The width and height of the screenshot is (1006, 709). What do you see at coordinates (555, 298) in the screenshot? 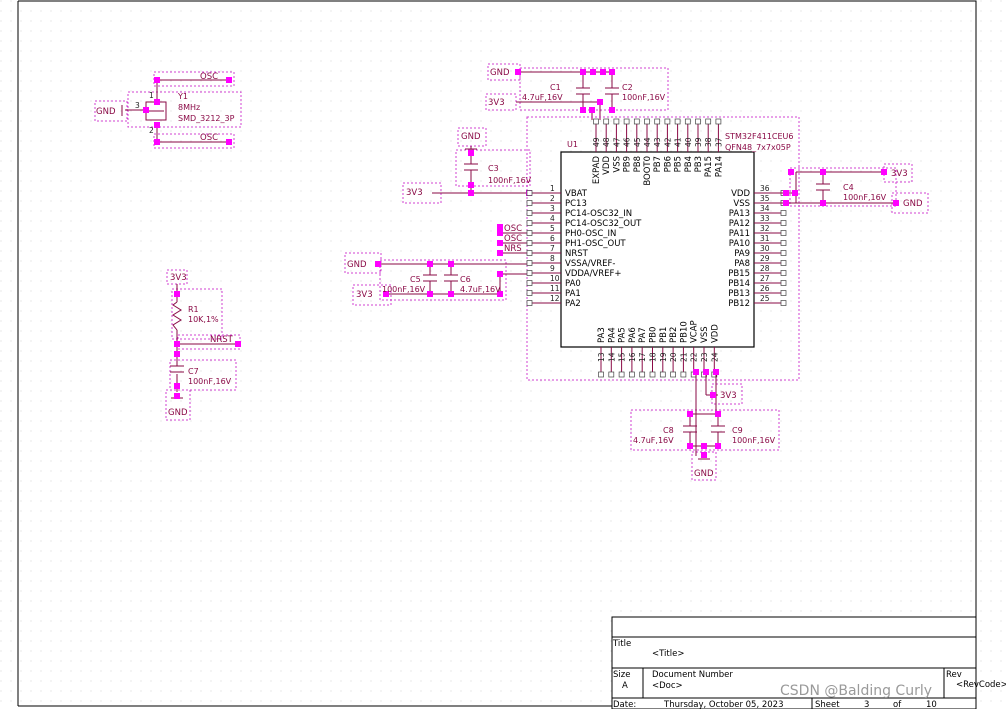
I see `u1-pin-number: 12` at bounding box center [555, 298].